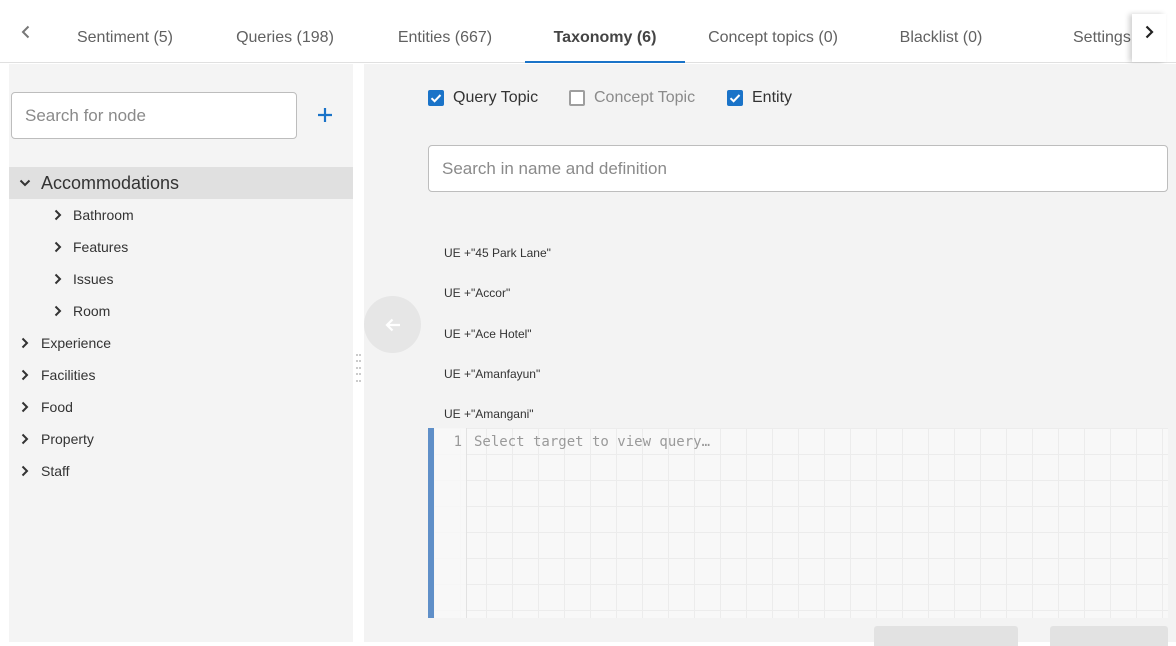 This screenshot has width=1176, height=646. Describe the element at coordinates (181, 183) in the screenshot. I see `tree-node-accommodations: Accommodations` at that location.